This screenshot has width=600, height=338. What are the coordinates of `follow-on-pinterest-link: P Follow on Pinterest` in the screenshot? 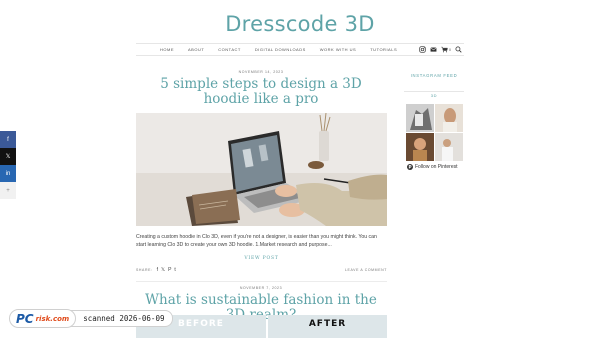 It's located at (432, 167).